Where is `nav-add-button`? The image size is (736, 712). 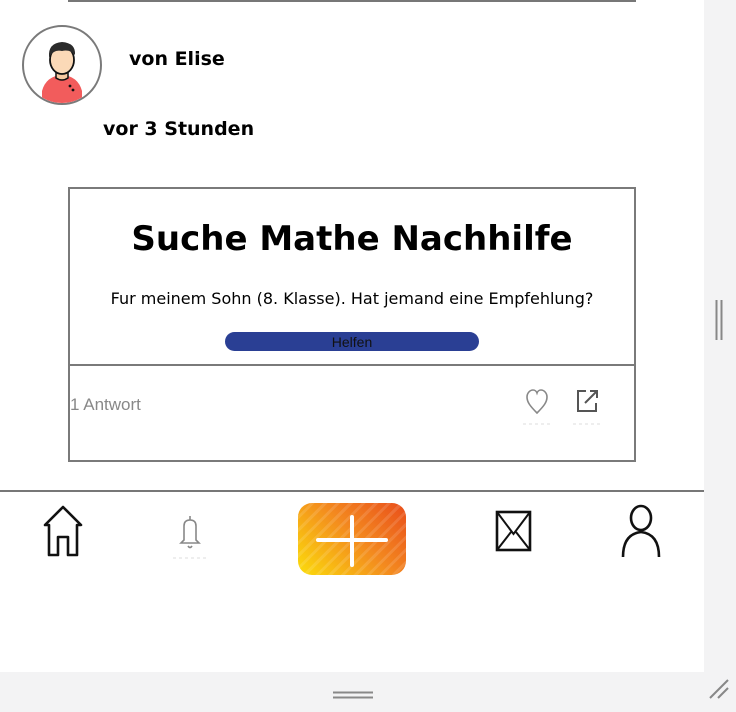
nav-add-button is located at coordinates (352, 539).